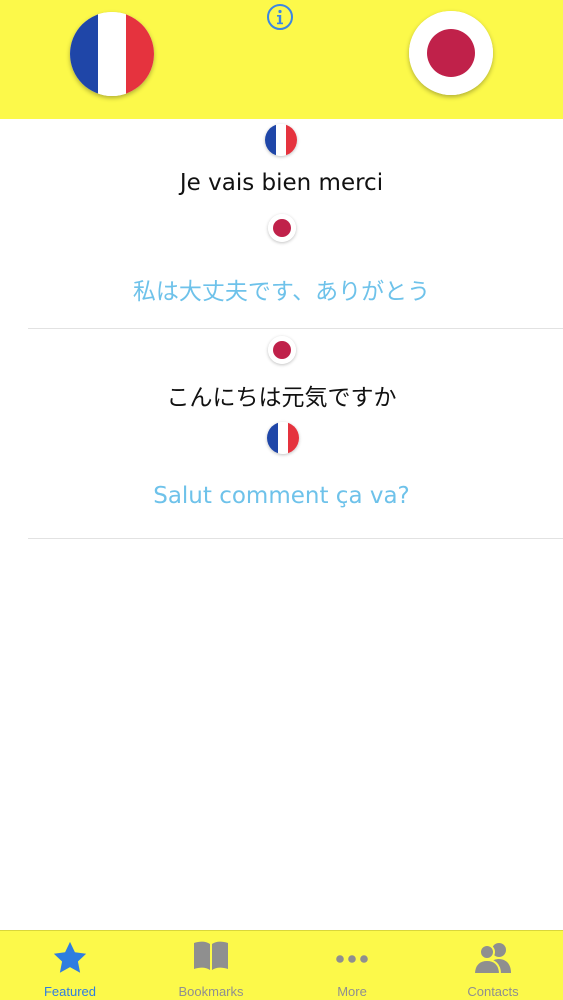 The image size is (563, 1000). What do you see at coordinates (352, 965) in the screenshot?
I see `tab-more: More` at bounding box center [352, 965].